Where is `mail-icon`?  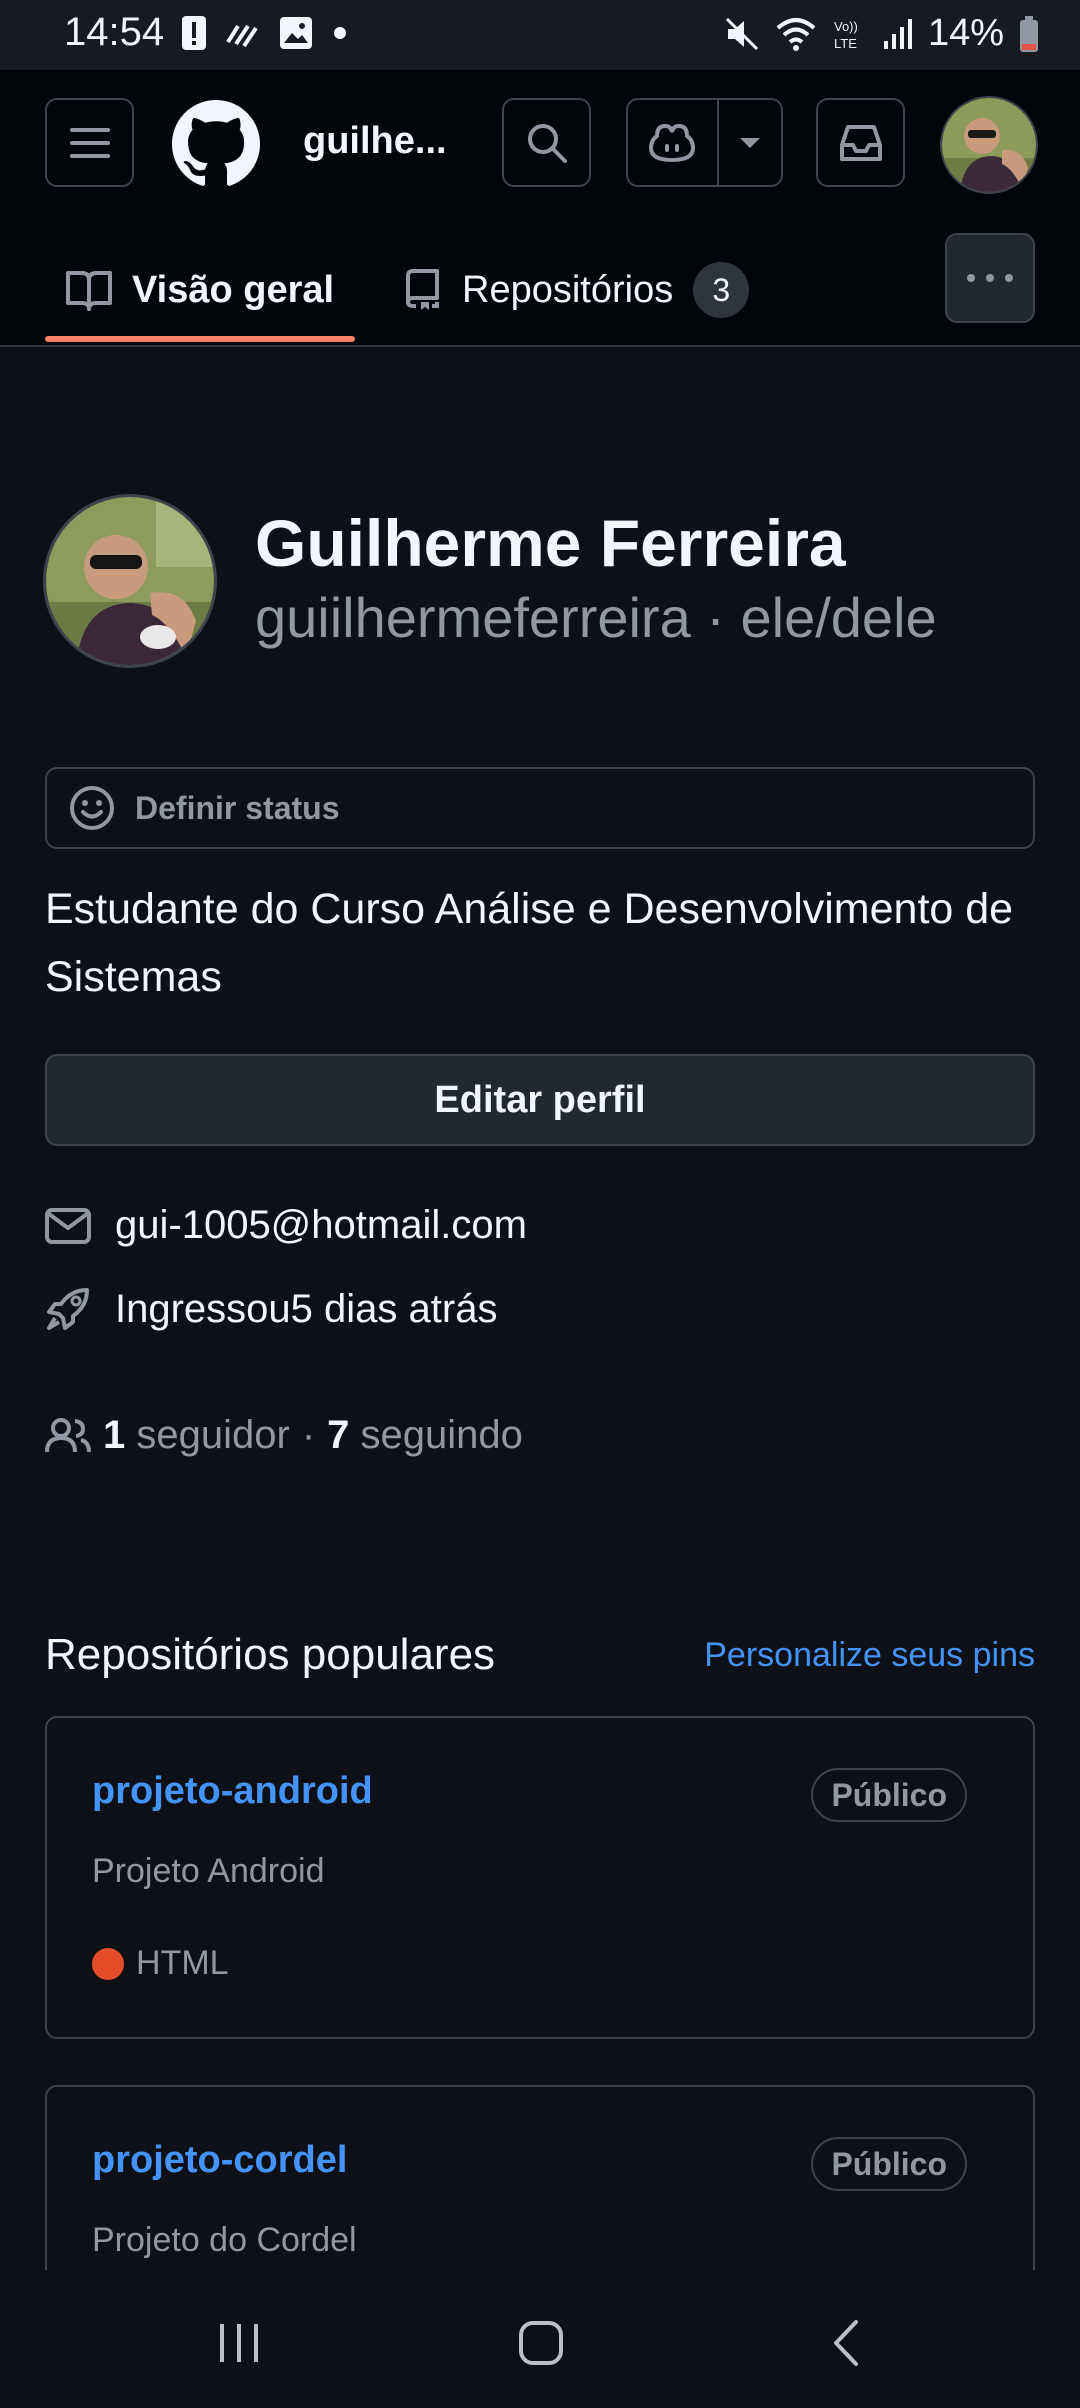
mail-icon is located at coordinates (68, 1225).